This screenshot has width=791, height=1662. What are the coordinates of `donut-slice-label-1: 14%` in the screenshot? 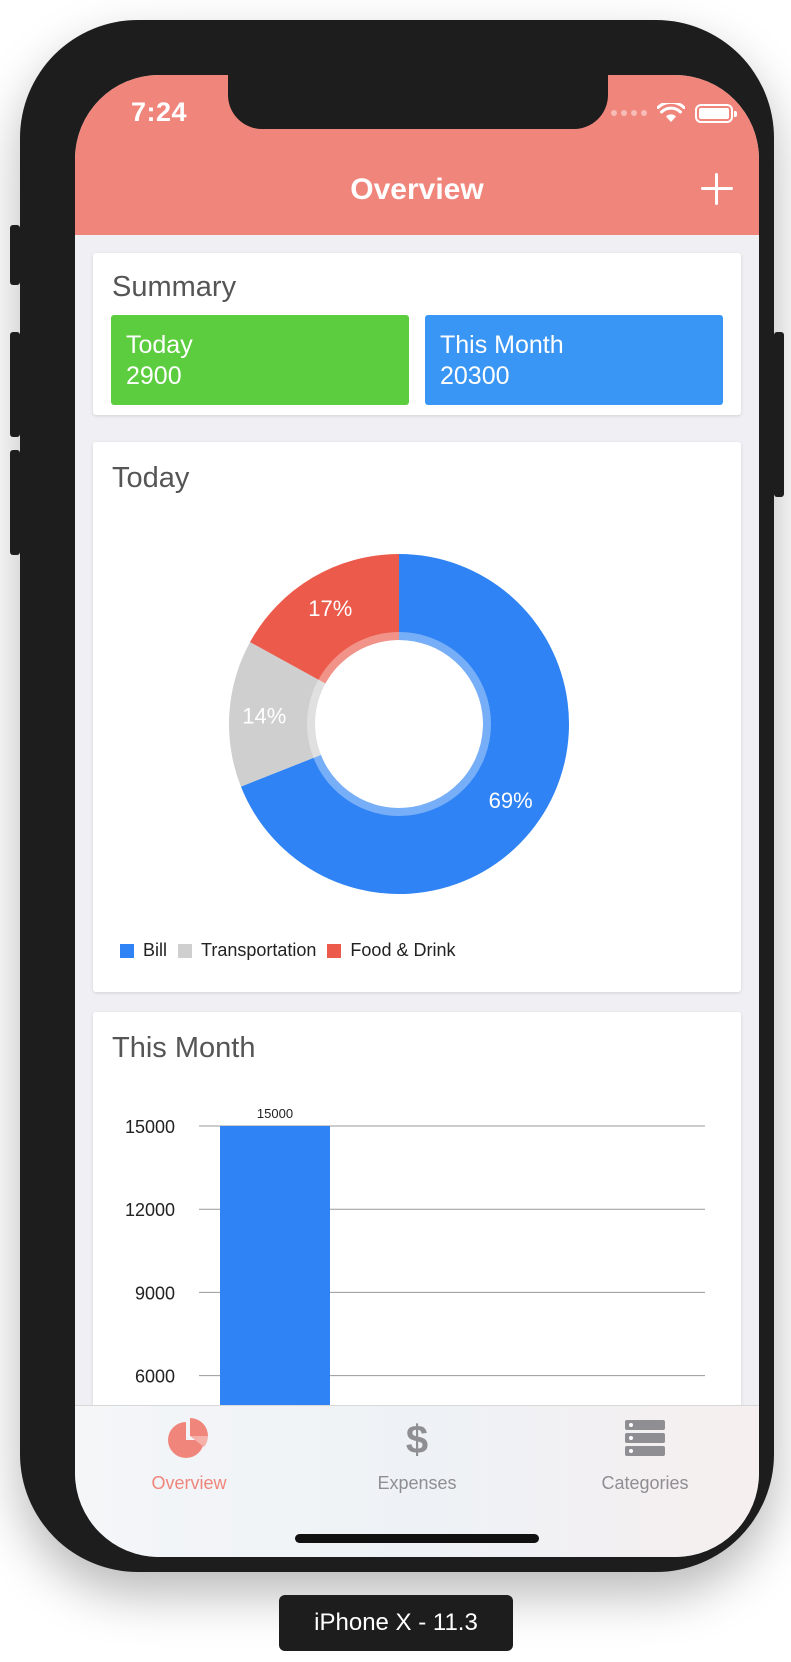 It's located at (264, 716).